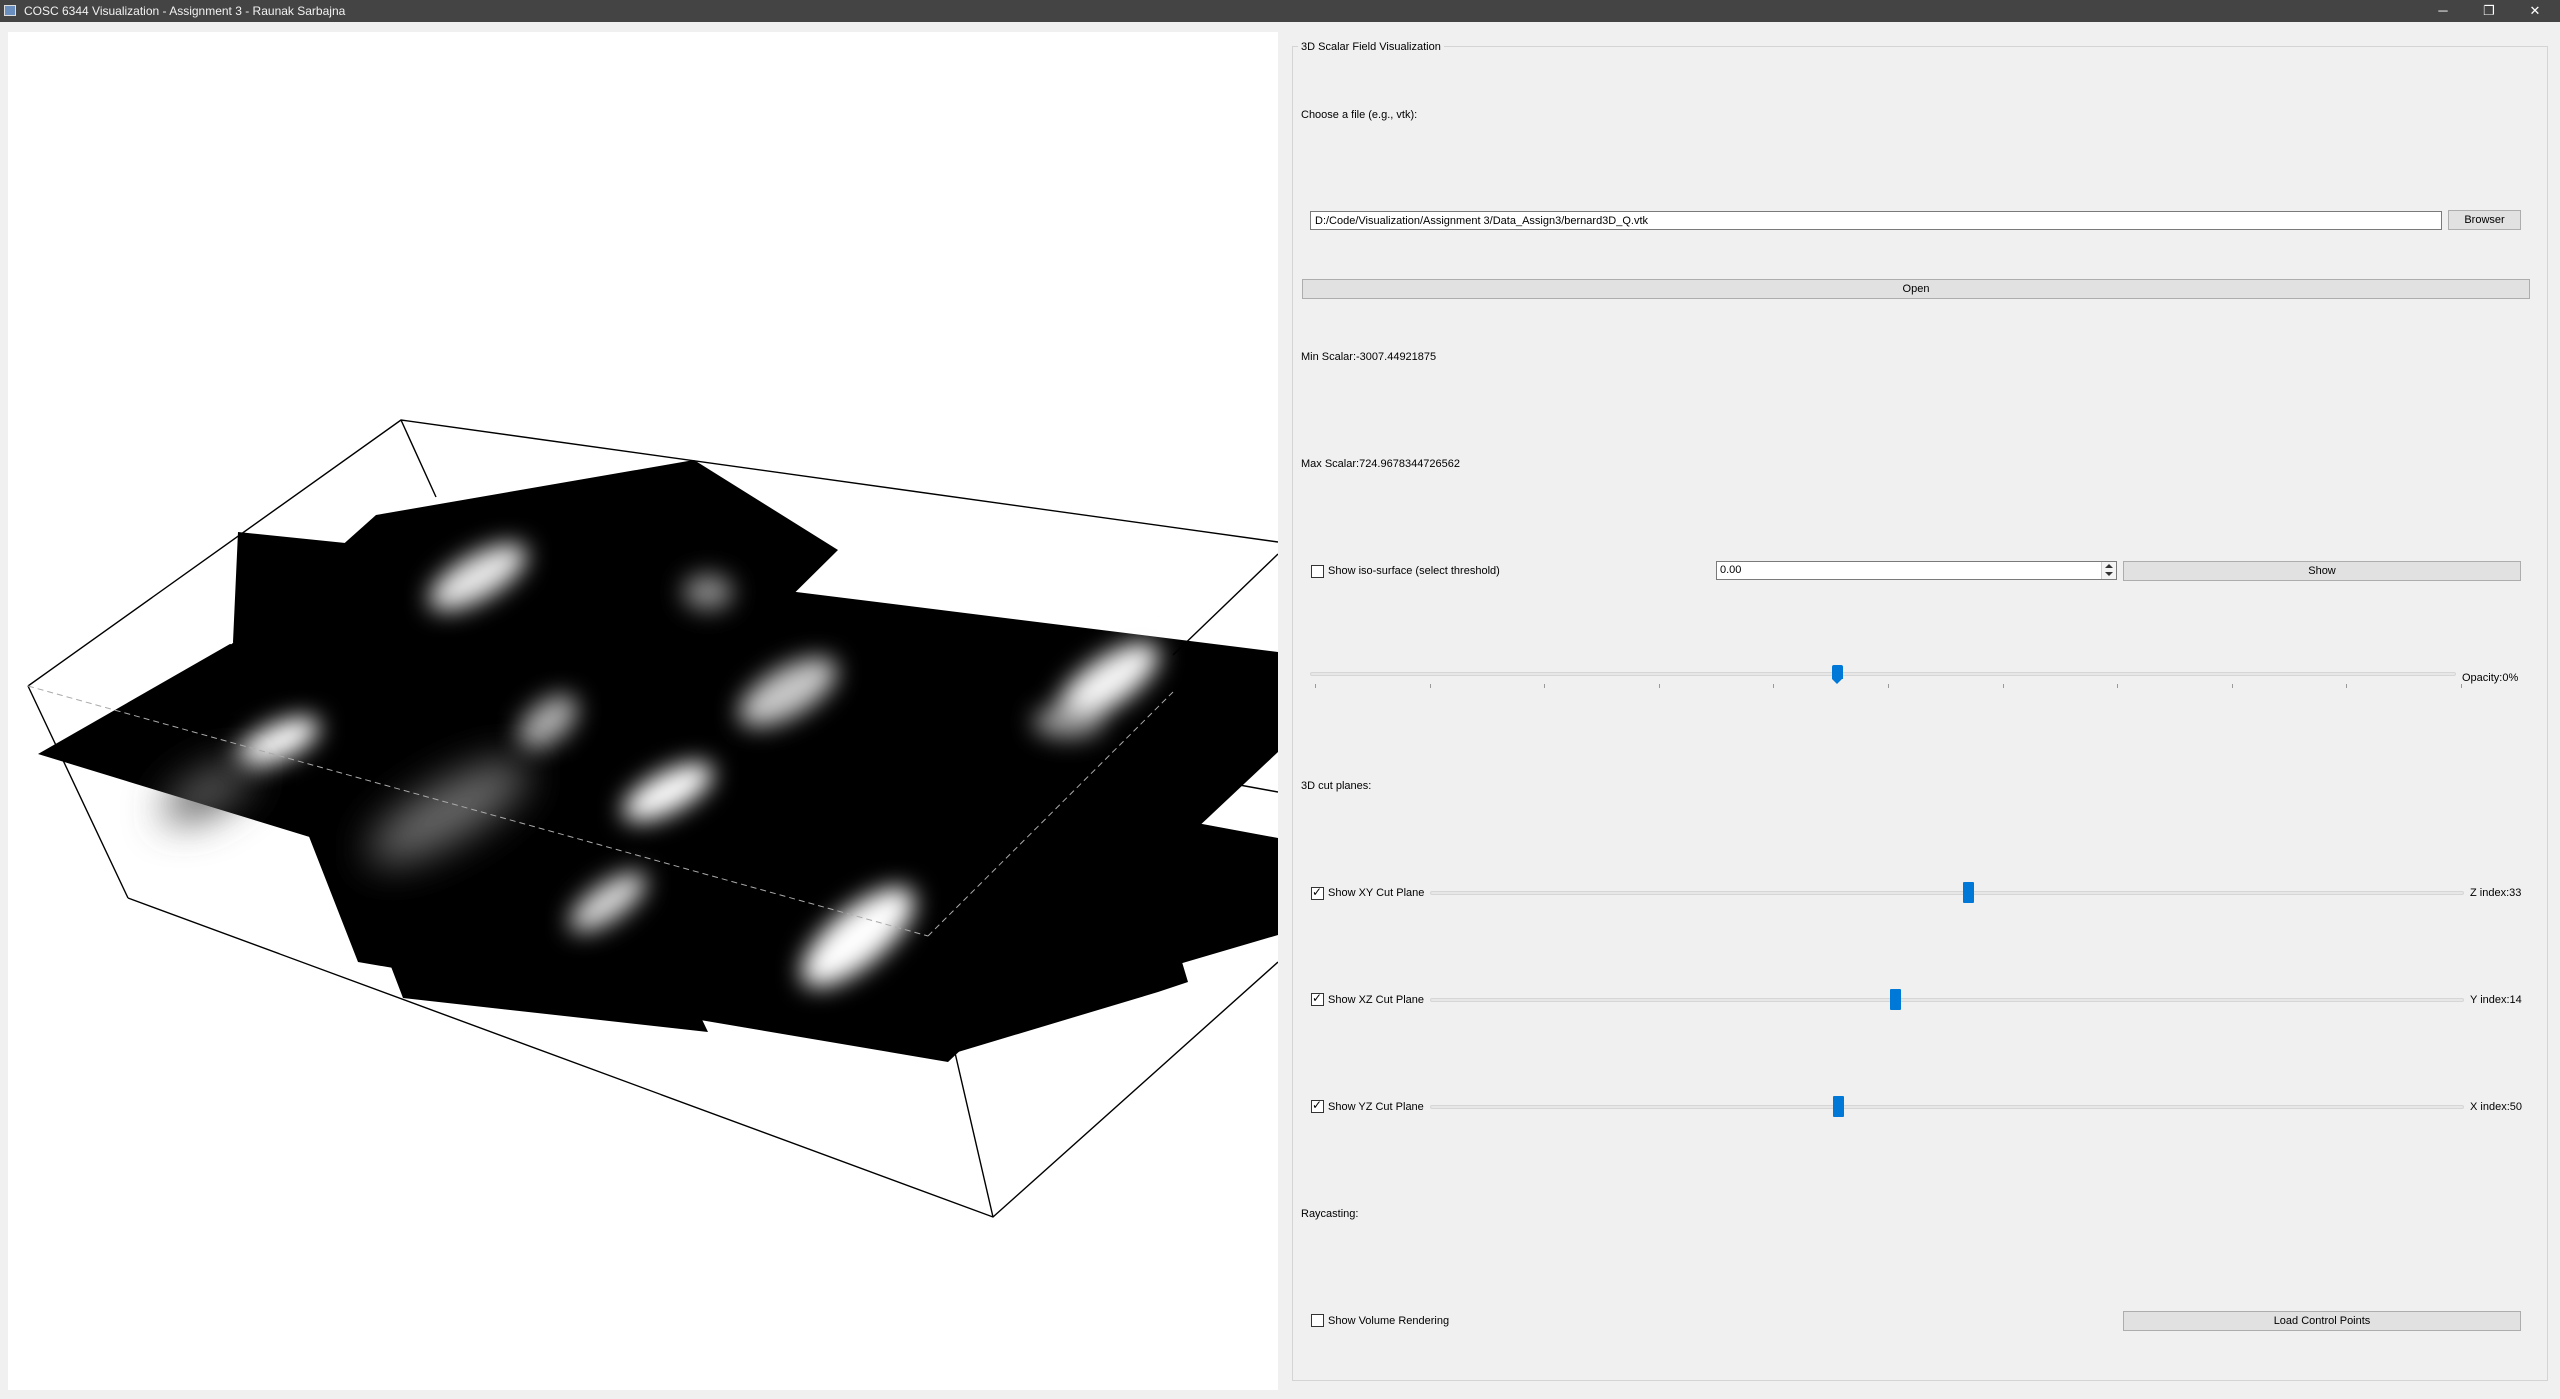 The image size is (2560, 1399). Describe the element at coordinates (1376, 893) in the screenshot. I see `xy-plane-label: Show XY Cut Plane` at that location.